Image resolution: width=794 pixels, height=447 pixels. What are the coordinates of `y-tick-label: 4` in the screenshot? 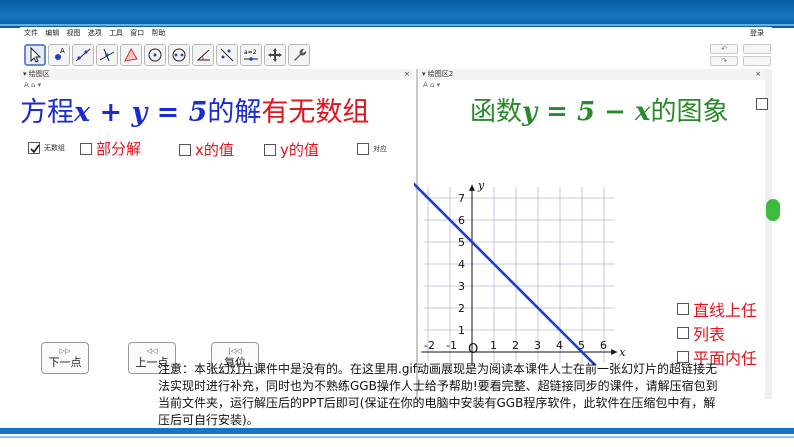 It's located at (461, 264).